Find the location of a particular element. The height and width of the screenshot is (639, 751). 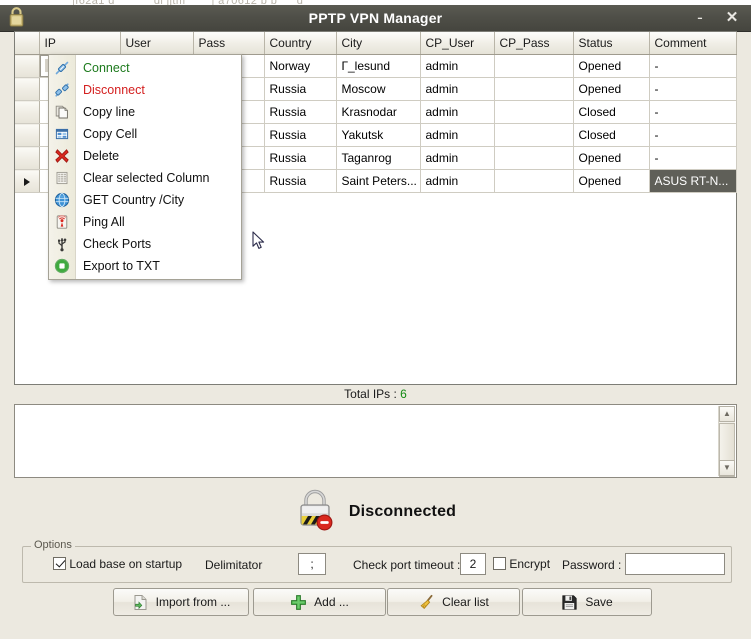

context-menu-item-disconnect: Disconnect is located at coordinates (145, 90).